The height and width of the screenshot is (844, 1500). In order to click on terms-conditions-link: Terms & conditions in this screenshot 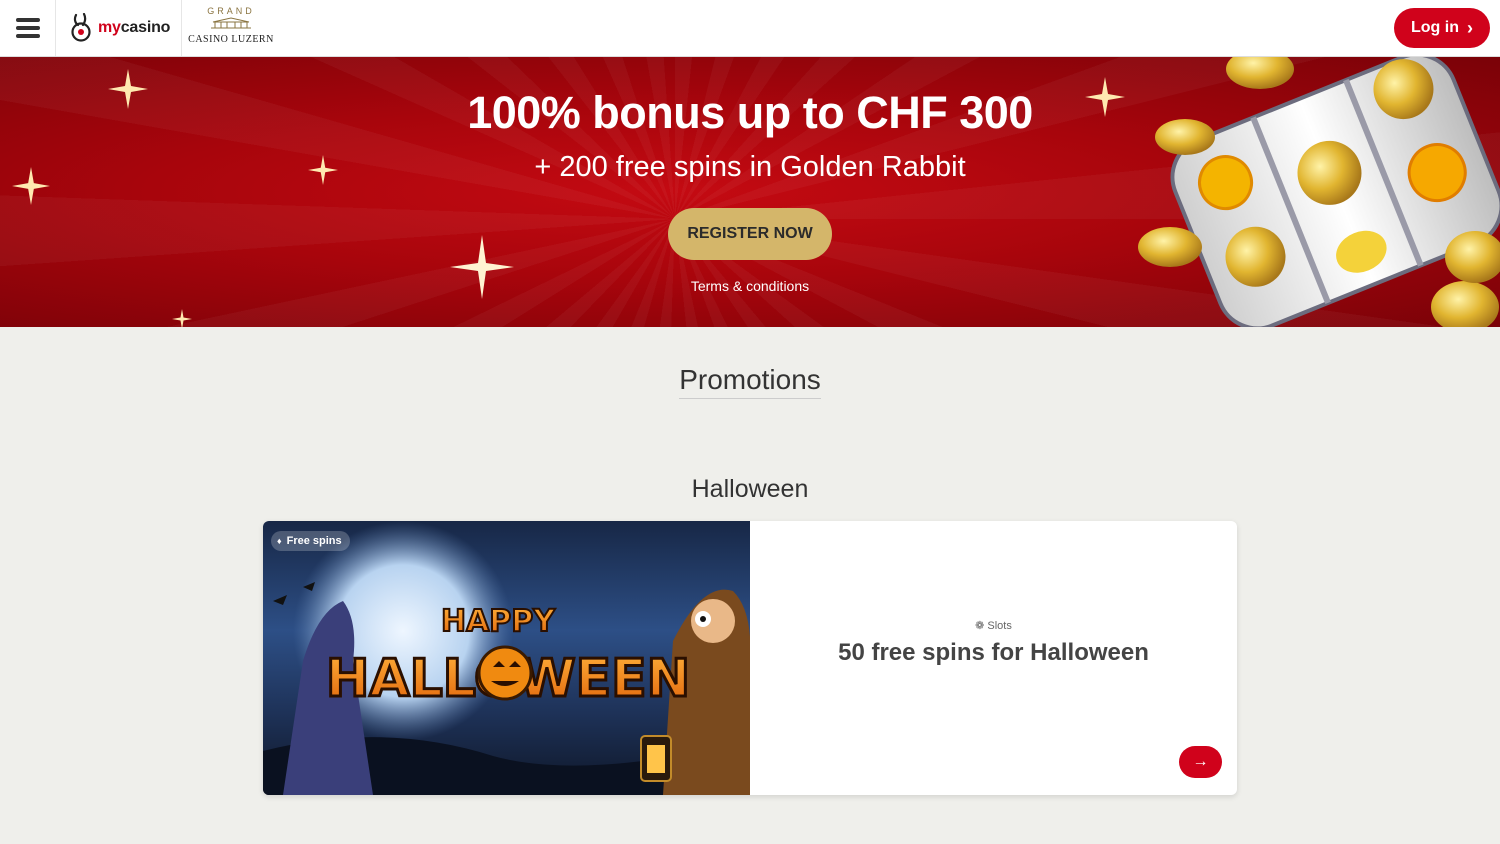, I will do `click(750, 286)`.